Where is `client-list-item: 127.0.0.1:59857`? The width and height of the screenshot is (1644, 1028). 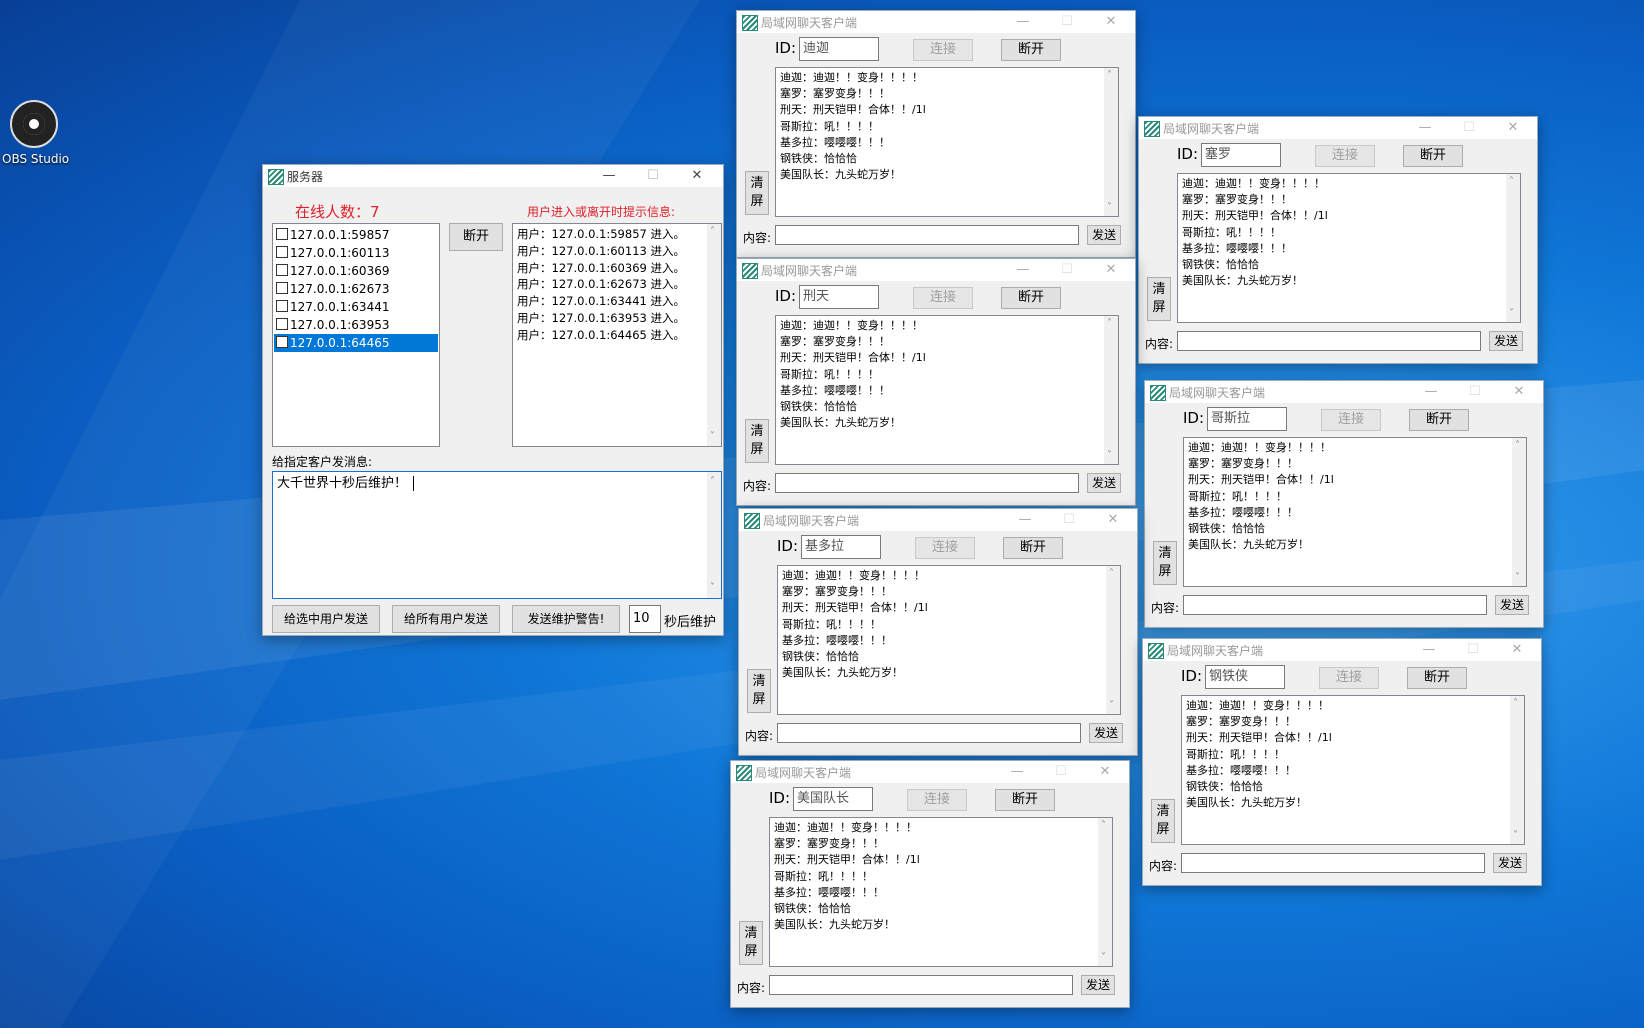 client-list-item: 127.0.0.1:59857 is located at coordinates (356, 235).